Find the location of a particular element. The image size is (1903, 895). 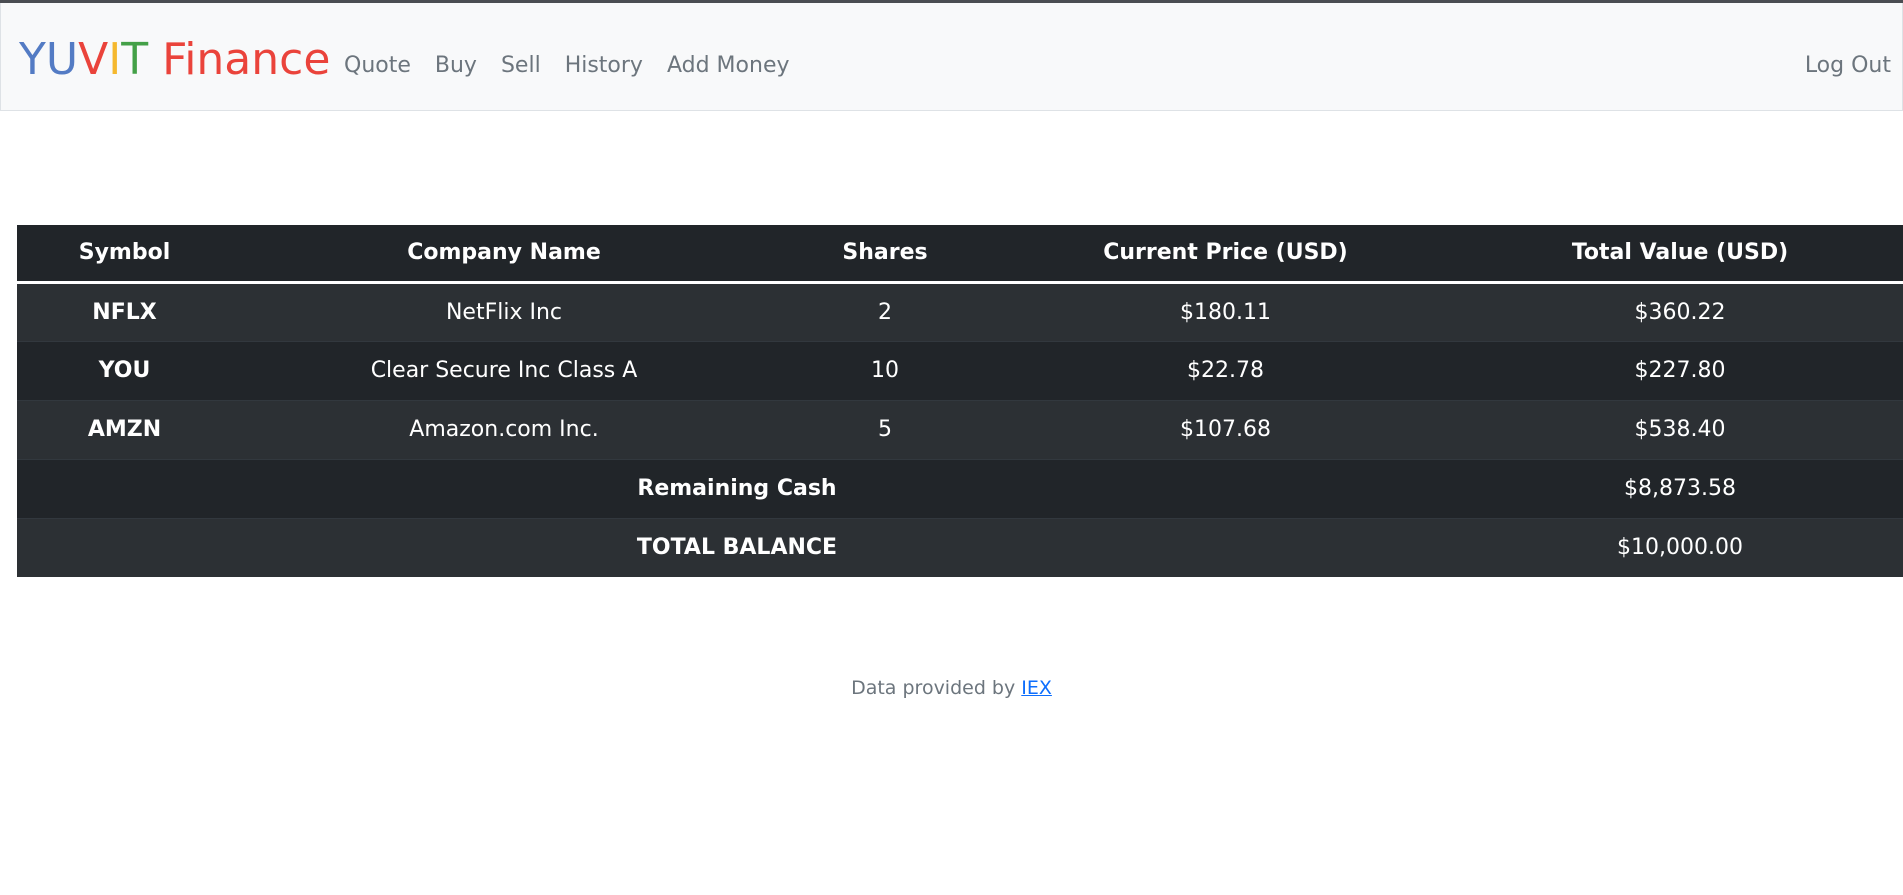

total-balance-value: $10,000.00 is located at coordinates (1680, 547).